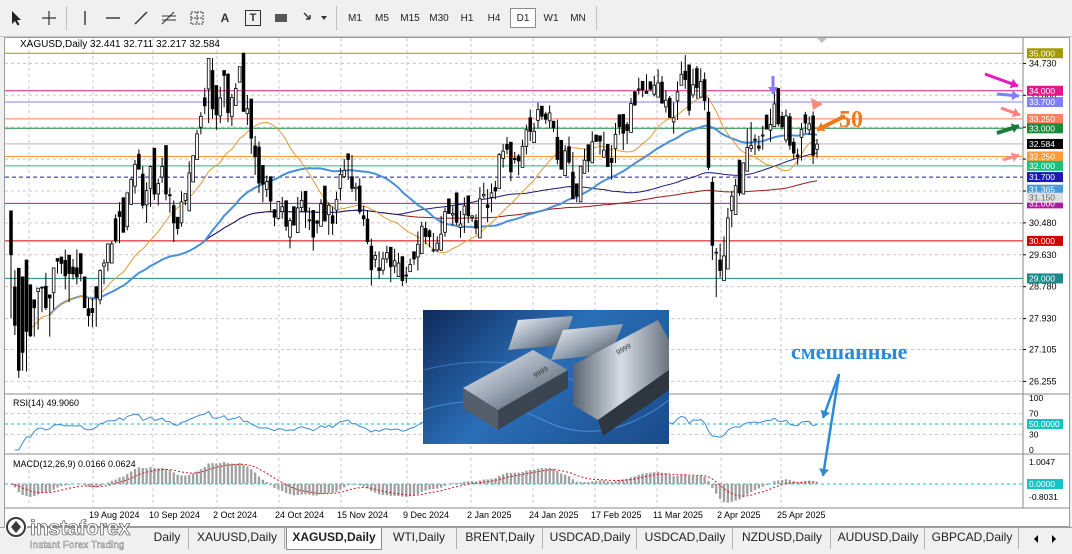 Image resolution: width=1072 pixels, height=554 pixels. What do you see at coordinates (817, 104) in the screenshot?
I see `triangle-salmon` at bounding box center [817, 104].